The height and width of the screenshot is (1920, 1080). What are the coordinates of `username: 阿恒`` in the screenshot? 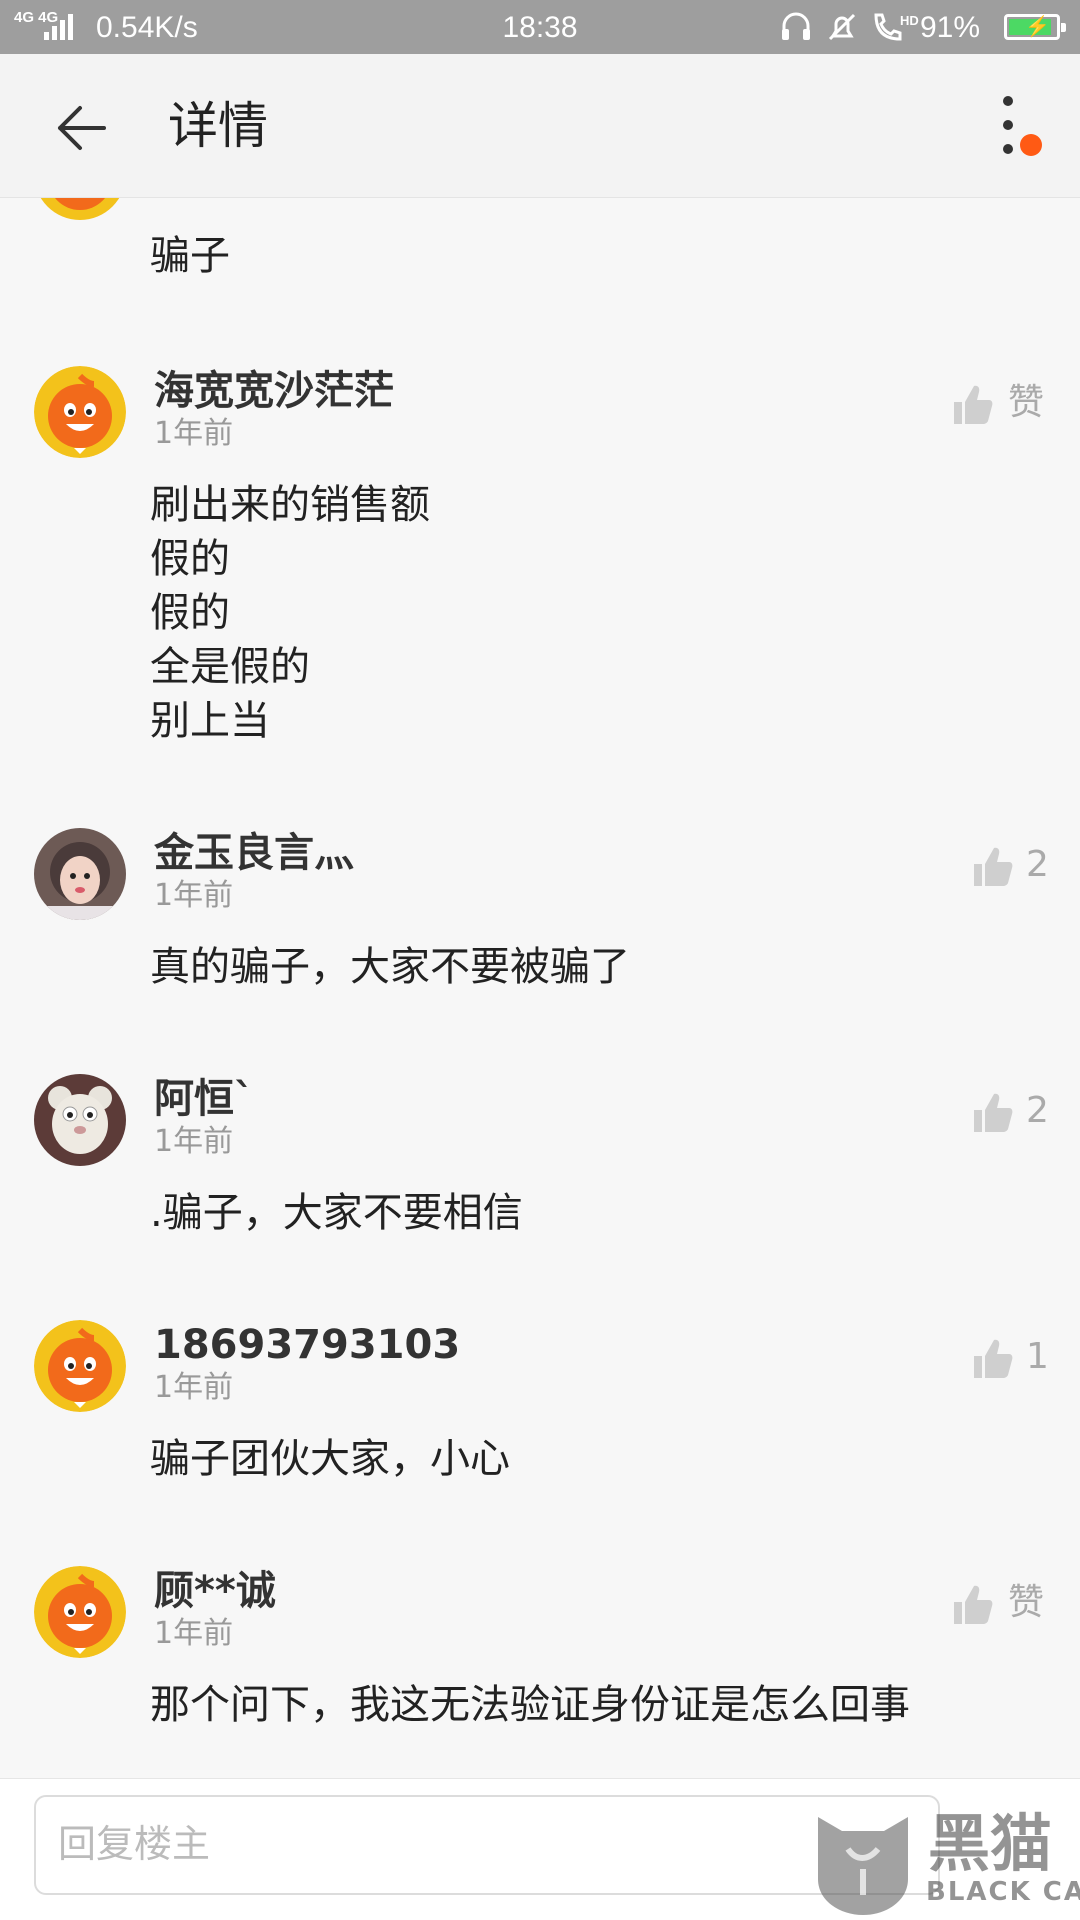 It's located at (204, 1099).